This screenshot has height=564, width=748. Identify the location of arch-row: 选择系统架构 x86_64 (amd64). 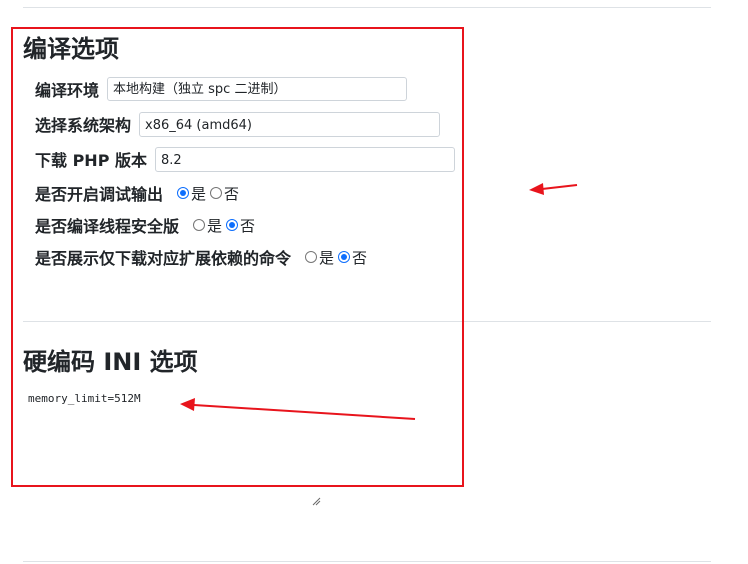
(238, 124).